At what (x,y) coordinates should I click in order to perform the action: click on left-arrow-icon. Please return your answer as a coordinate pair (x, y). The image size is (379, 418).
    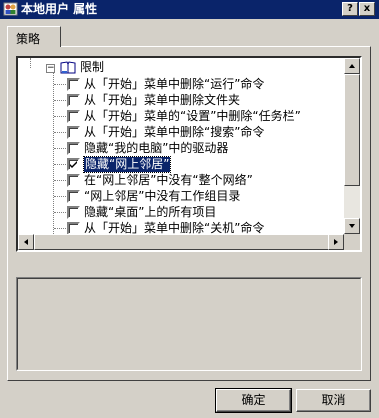
    Looking at the image, I should click on (26, 242).